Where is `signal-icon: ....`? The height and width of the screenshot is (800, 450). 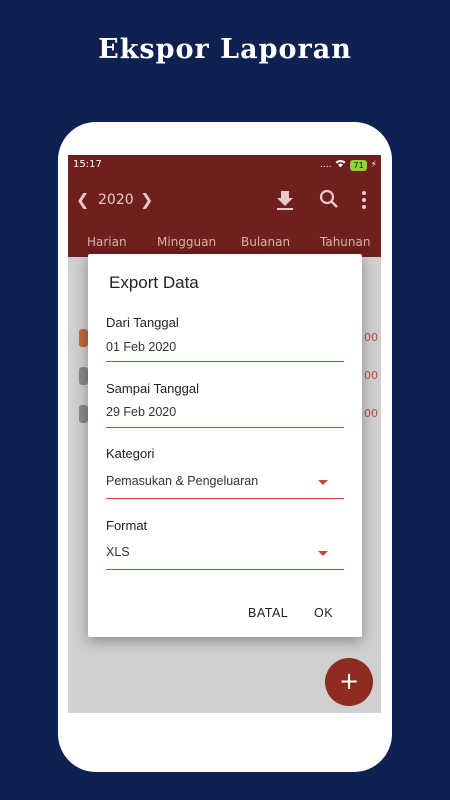 signal-icon: .... is located at coordinates (326, 165).